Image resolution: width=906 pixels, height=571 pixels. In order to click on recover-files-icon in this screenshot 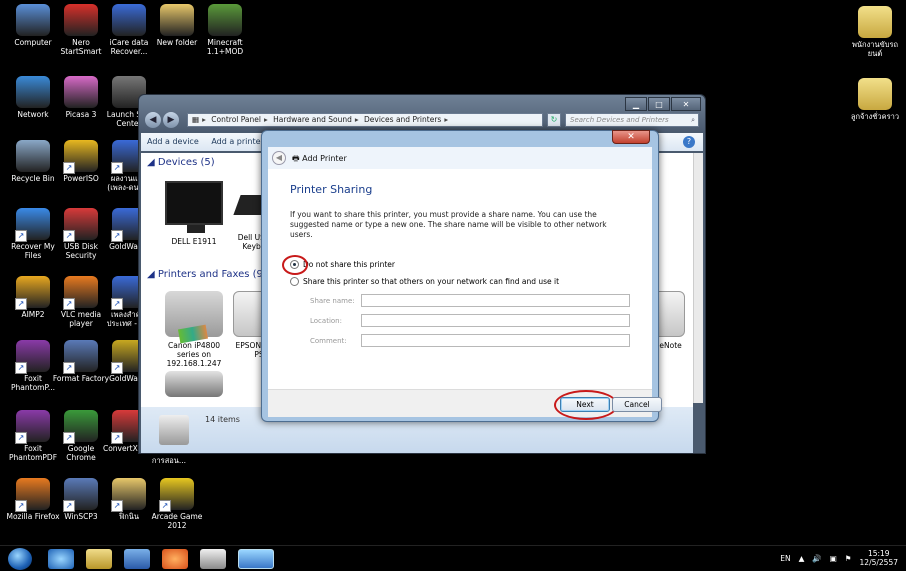, I will do `click(32, 225)`.